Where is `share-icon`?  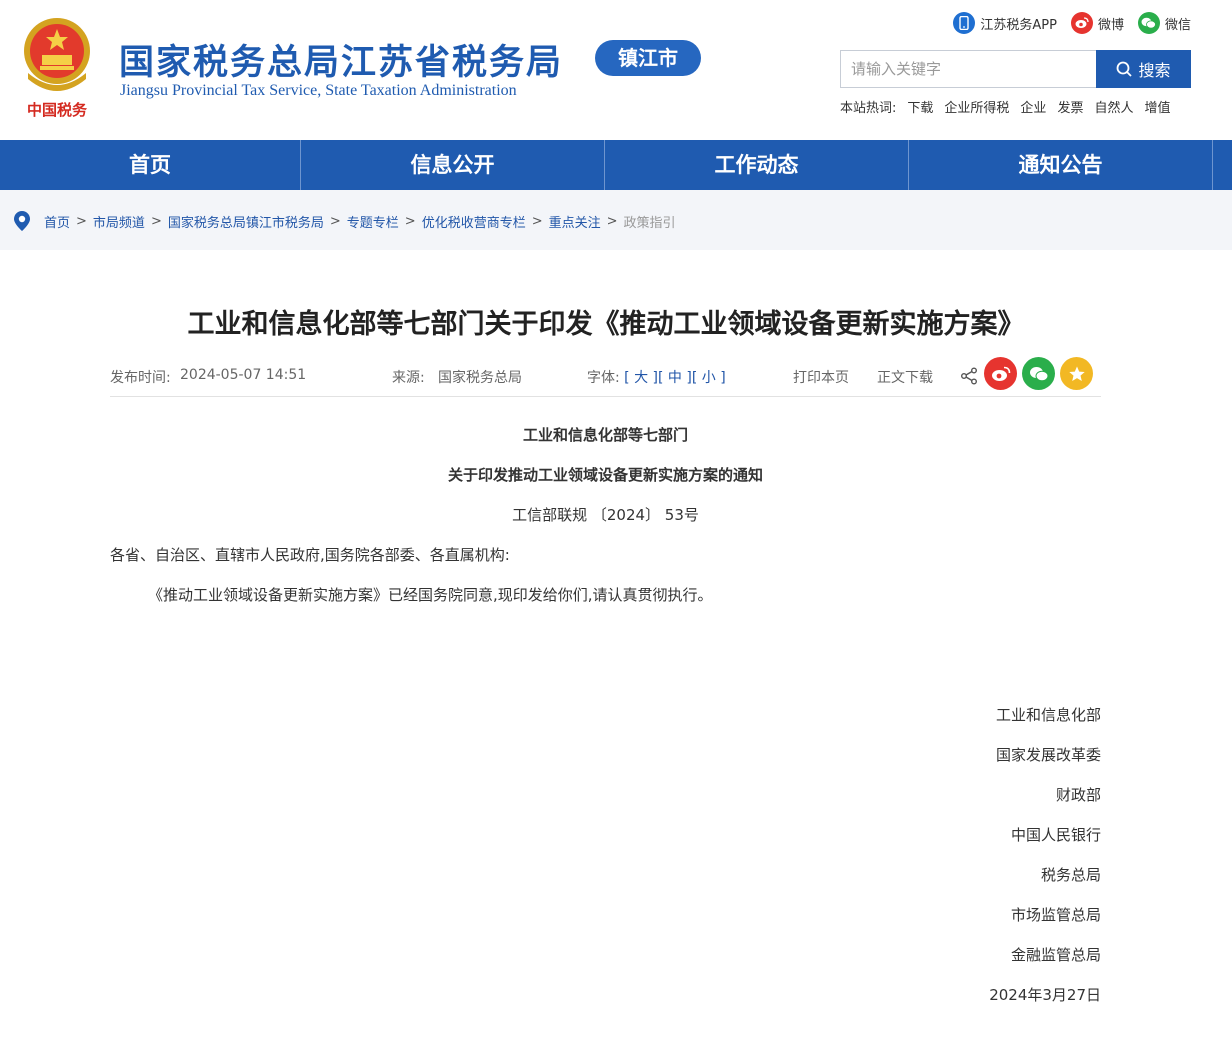 share-icon is located at coordinates (969, 376).